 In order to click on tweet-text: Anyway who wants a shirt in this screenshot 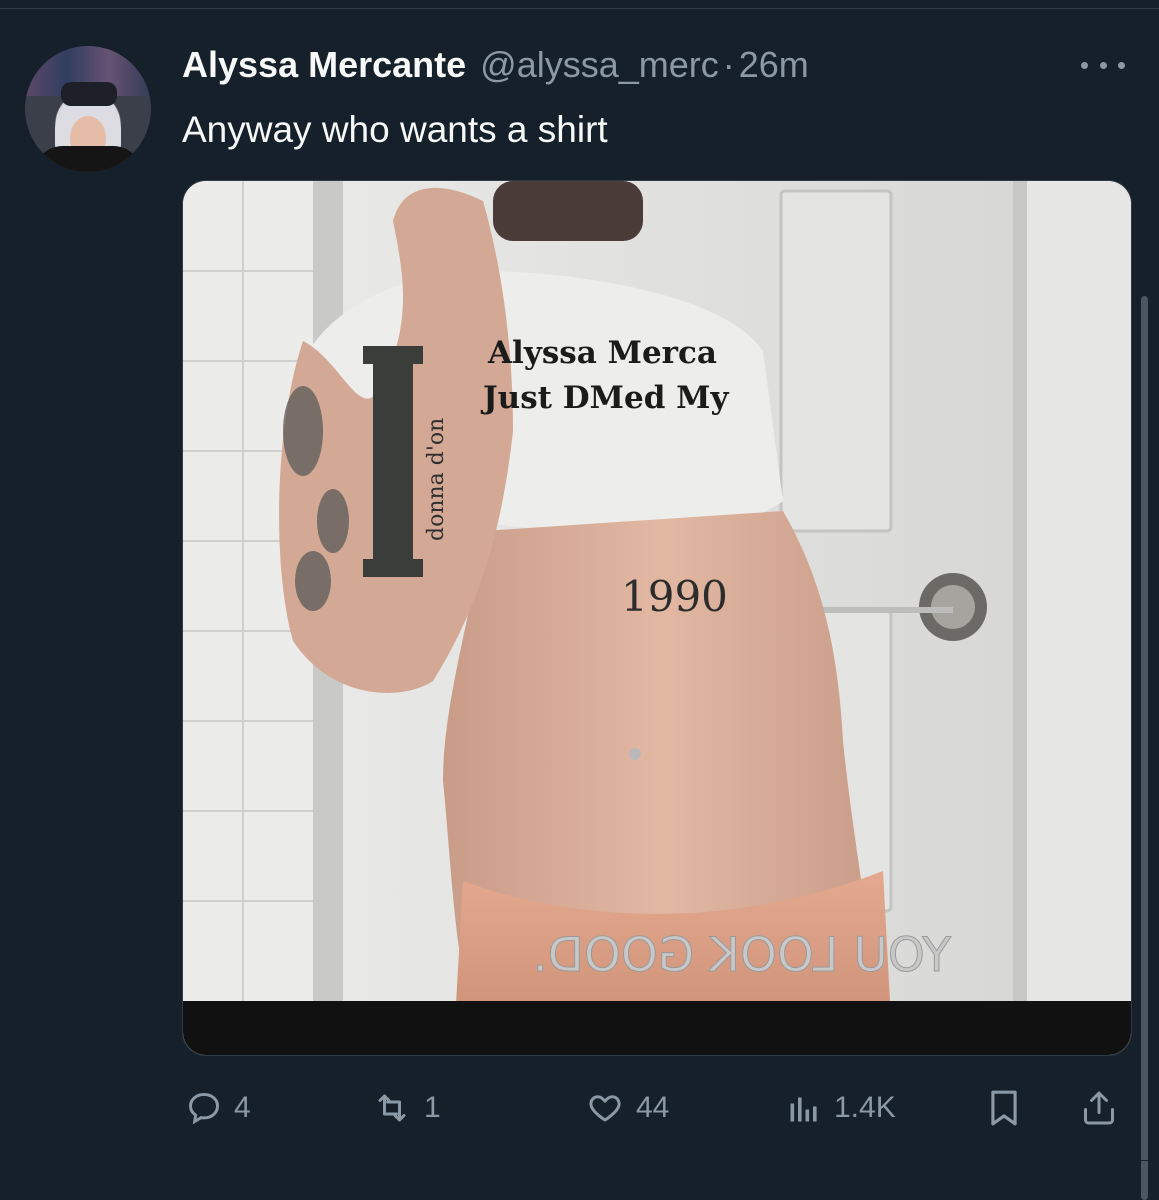, I will do `click(395, 129)`.